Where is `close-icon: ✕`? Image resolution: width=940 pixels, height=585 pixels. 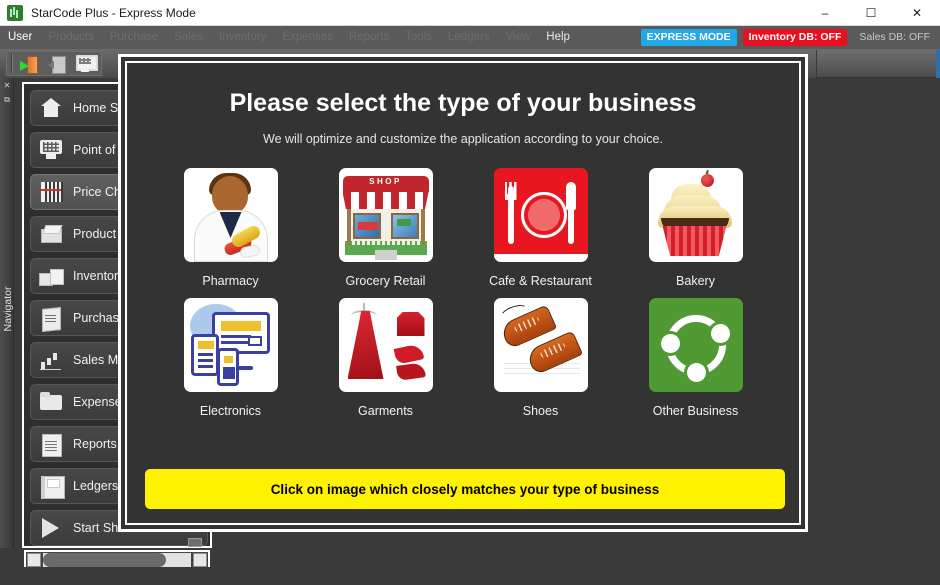
close-icon: ✕ is located at coordinates (917, 13).